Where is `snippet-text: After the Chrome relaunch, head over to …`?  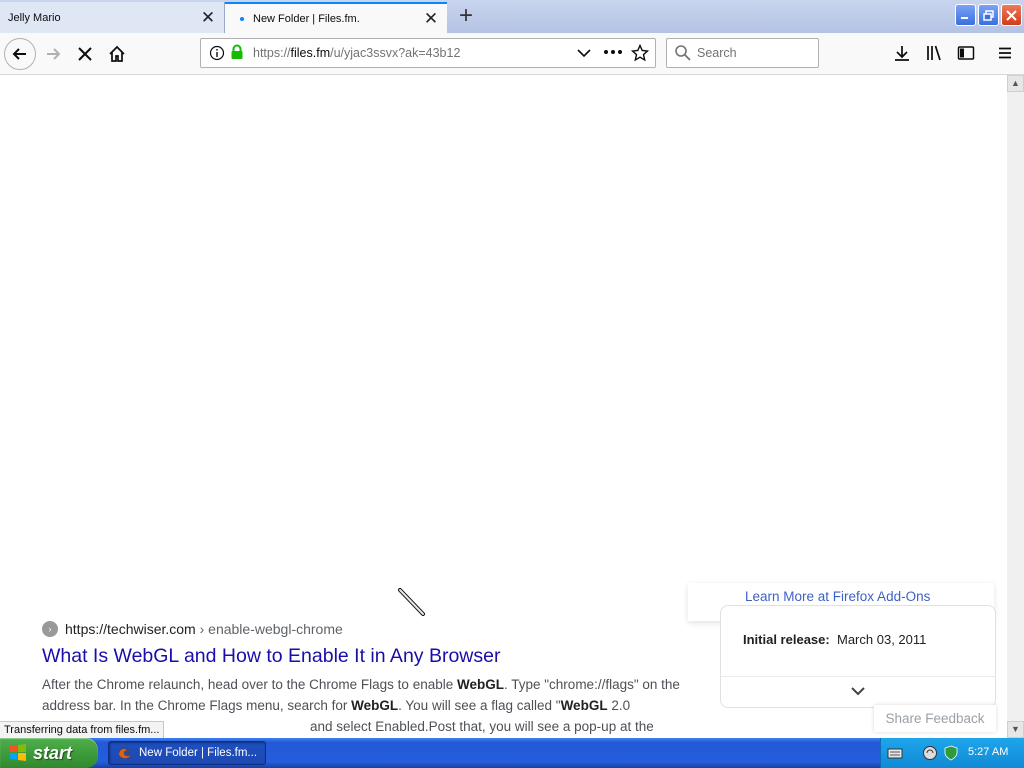
snippet-text: After the Chrome relaunch, head over to … is located at coordinates (361, 695).